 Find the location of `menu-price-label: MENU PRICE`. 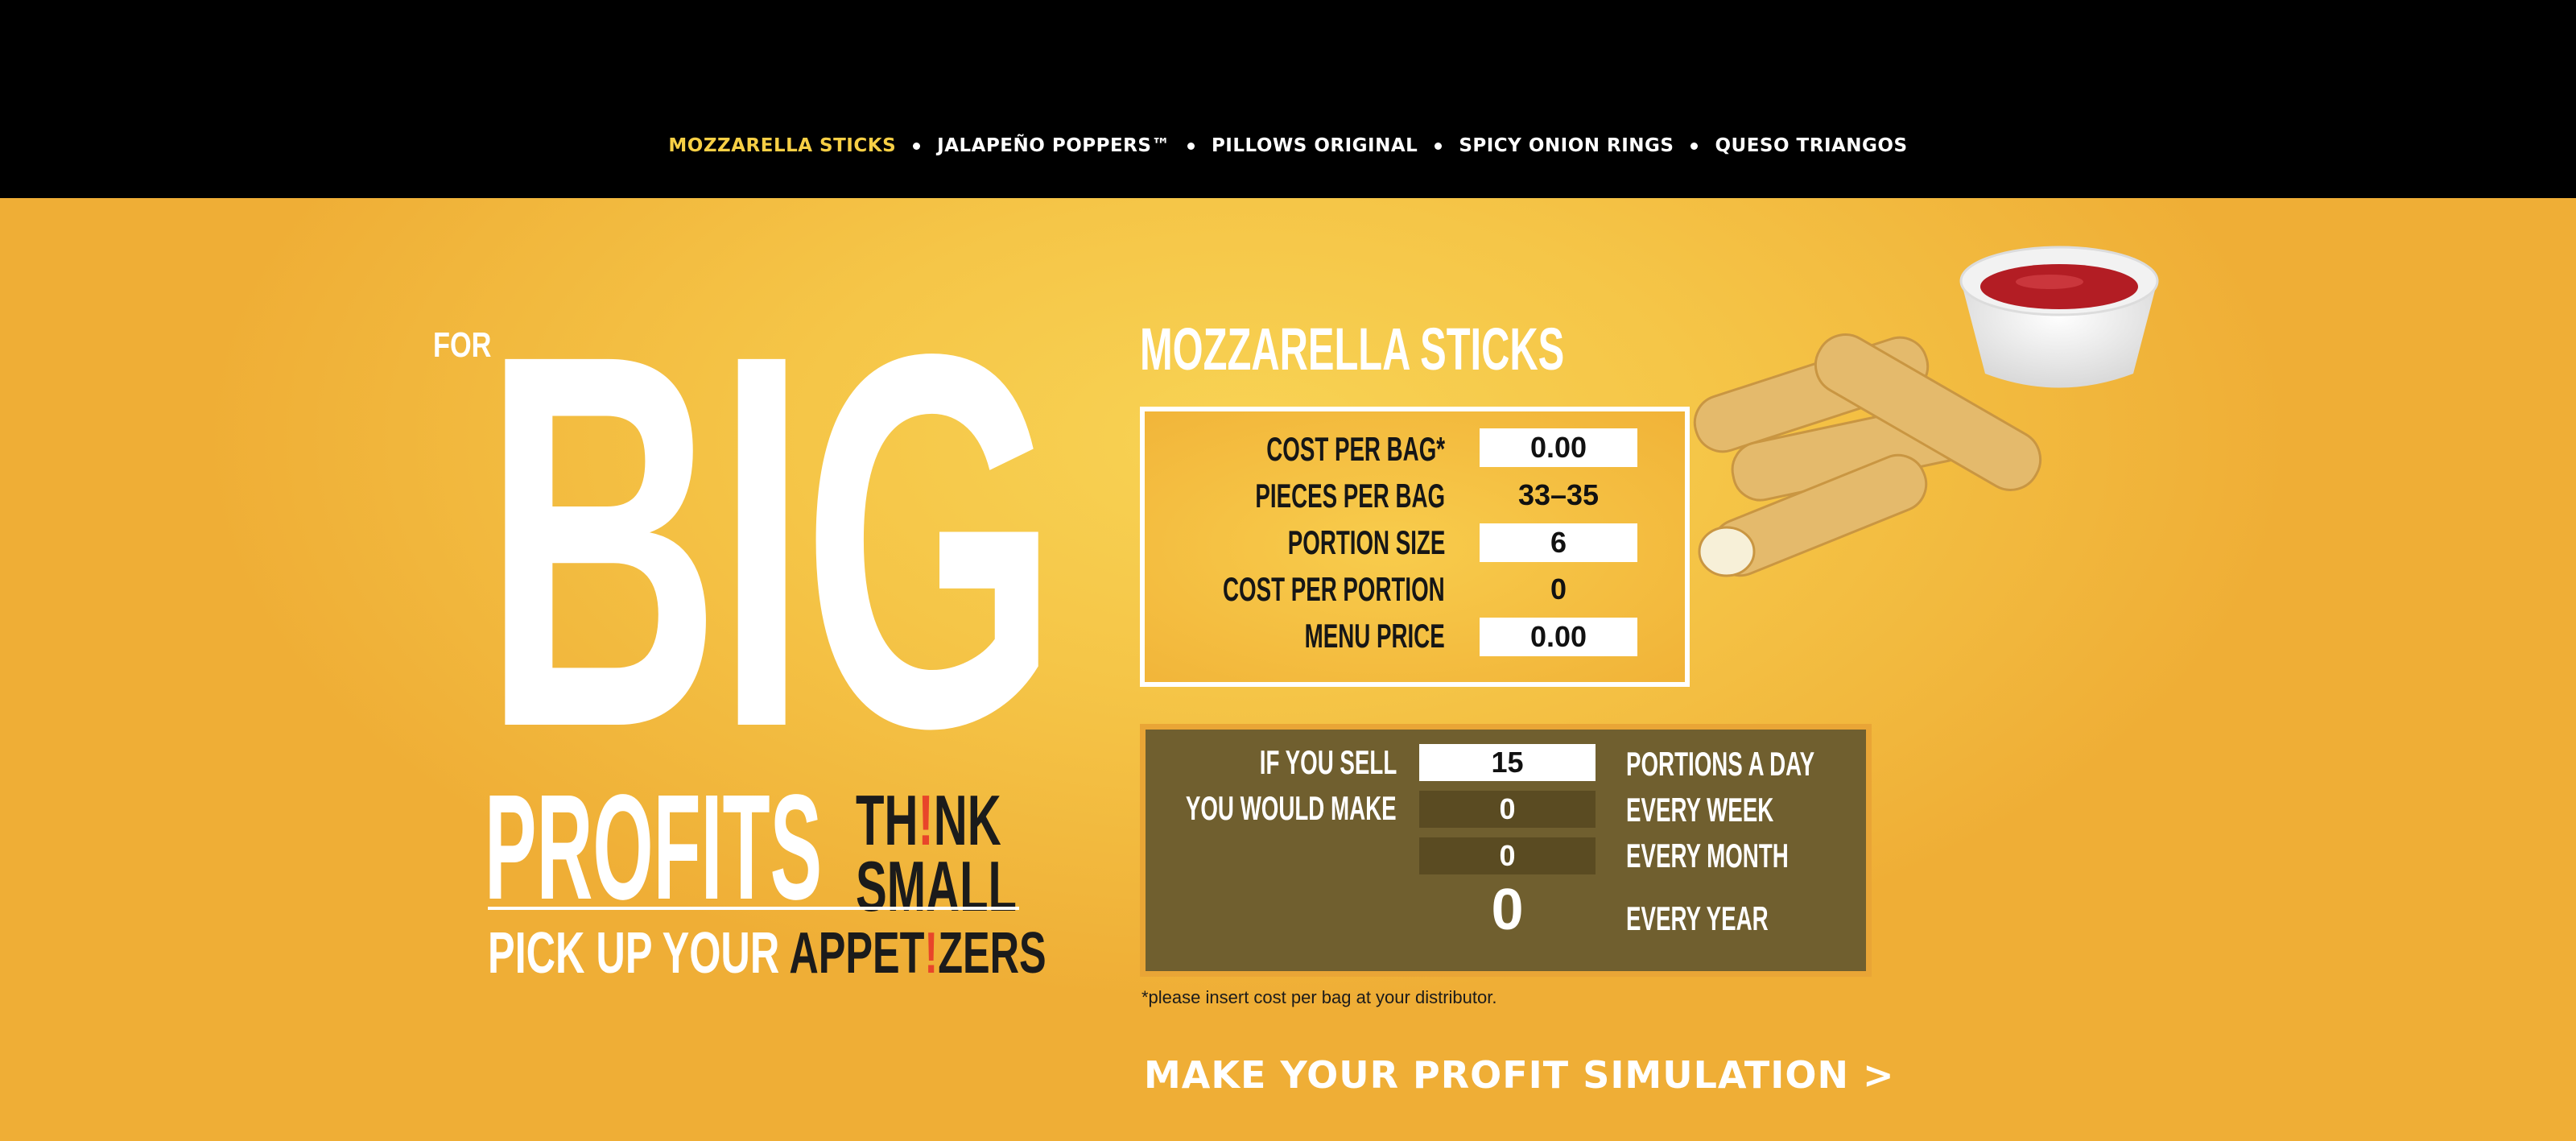

menu-price-label: MENU PRICE is located at coordinates (1374, 636).